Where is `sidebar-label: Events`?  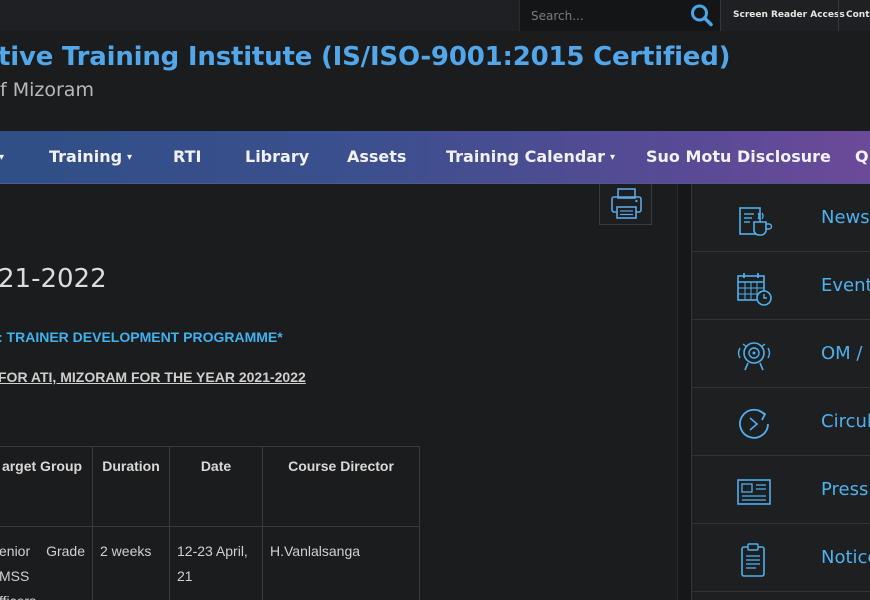 sidebar-label: Events is located at coordinates (845, 285).